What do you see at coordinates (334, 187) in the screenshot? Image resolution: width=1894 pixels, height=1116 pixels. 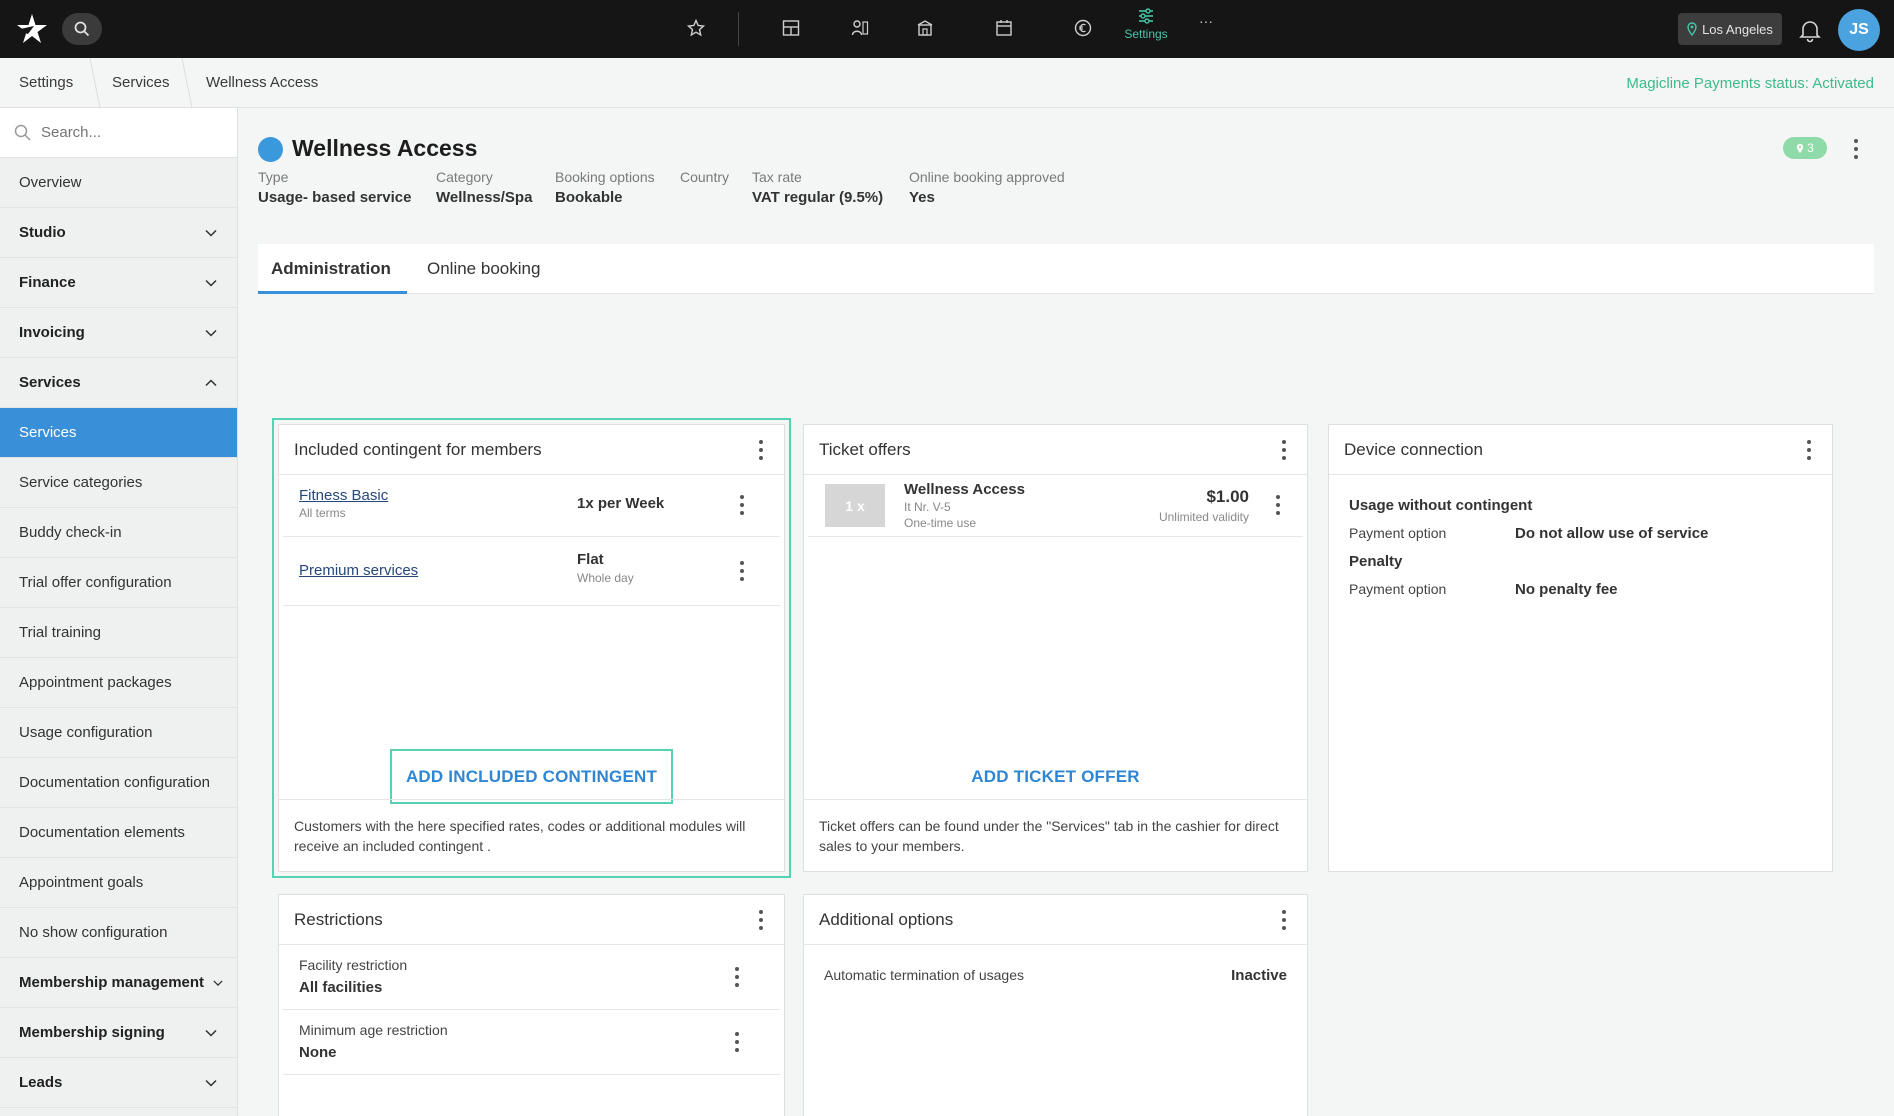 I see `meta-type: Type Usage- based service` at bounding box center [334, 187].